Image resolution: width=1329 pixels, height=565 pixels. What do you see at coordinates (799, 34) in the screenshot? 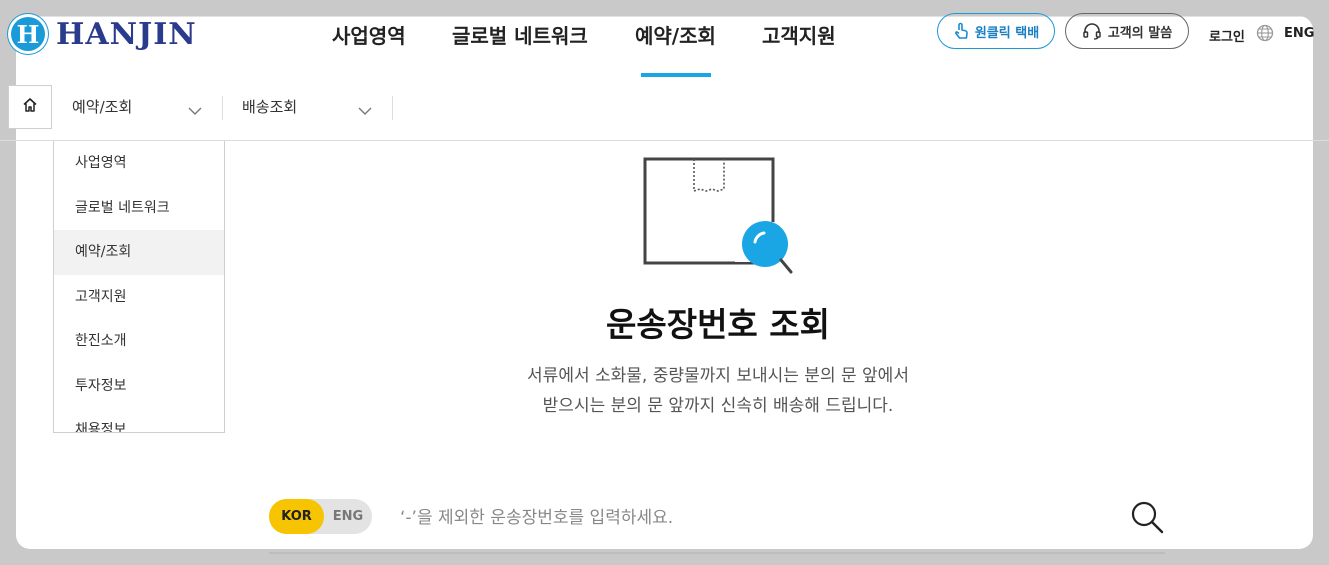
I see `gnb-item-support: 고객지원` at bounding box center [799, 34].